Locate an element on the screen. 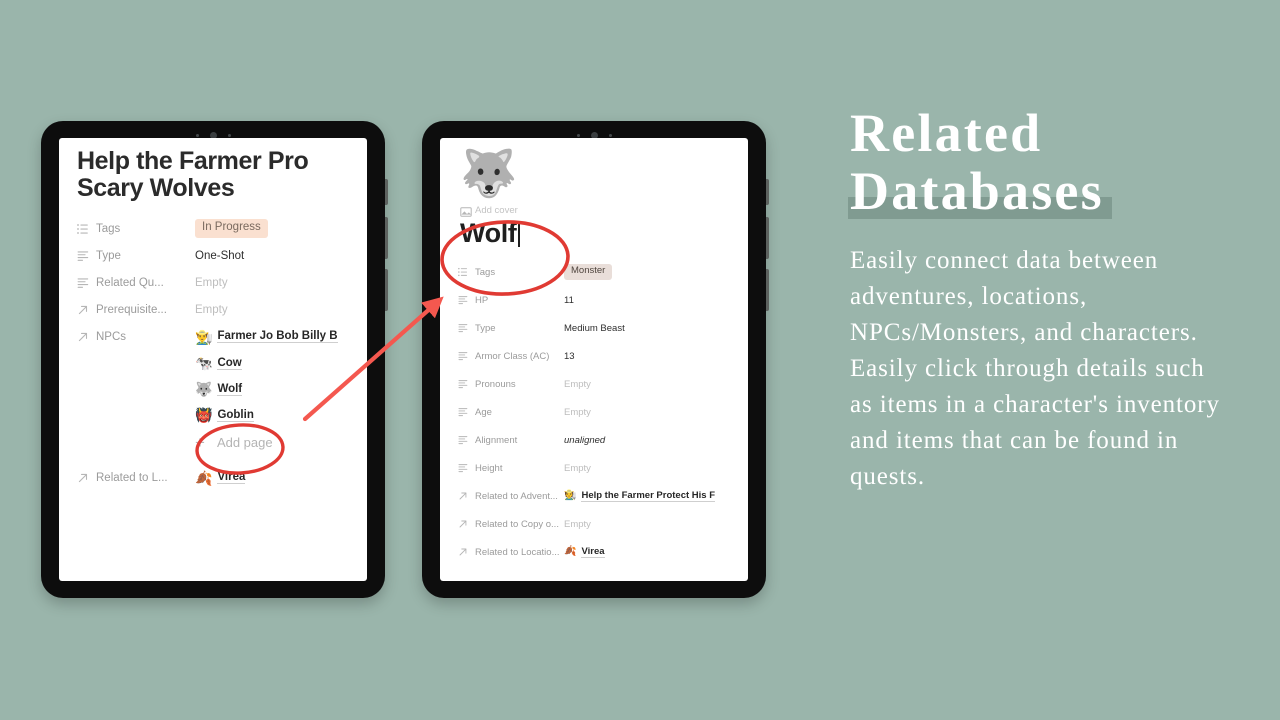 The height and width of the screenshot is (720, 1280). arrow-wolf-row-to-wolf-page is located at coordinates (373, 359).